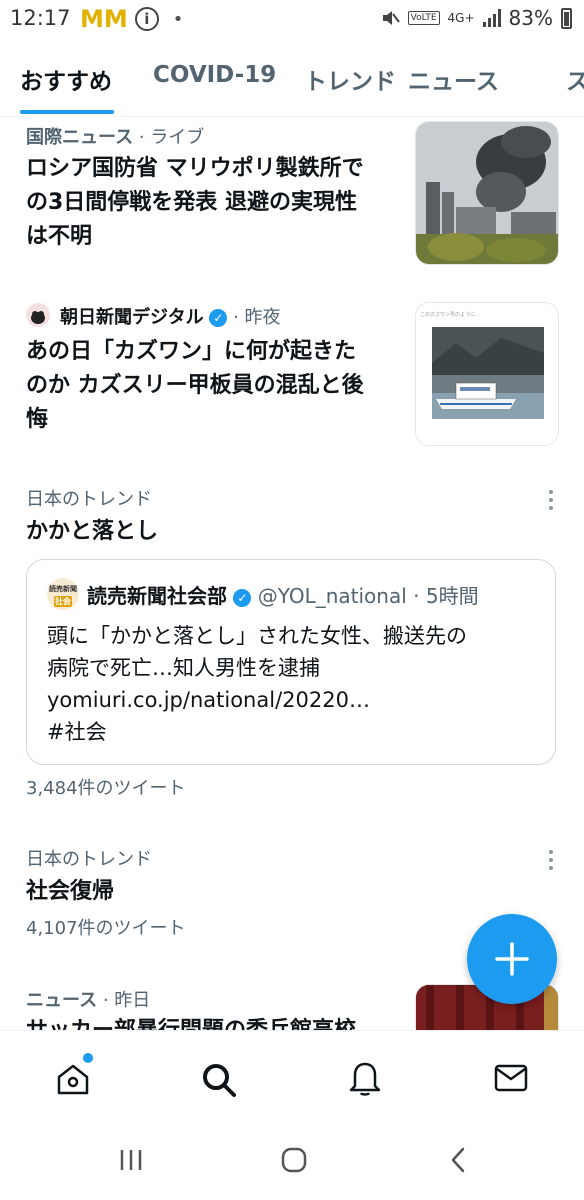  What do you see at coordinates (491, 18) in the screenshot?
I see `signal-icon` at bounding box center [491, 18].